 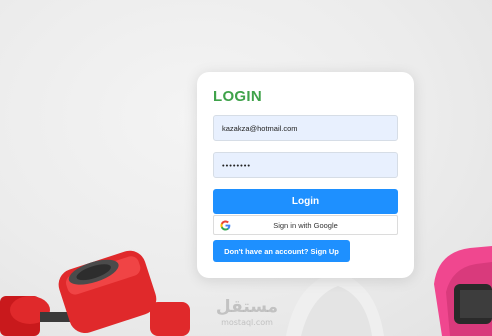 I want to click on watermark: مستقل mostaql.com, so click(x=247, y=316).